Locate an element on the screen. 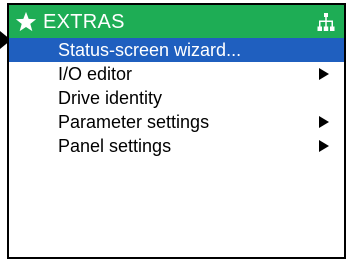 Image resolution: width=357 pixels, height=266 pixels. menu-item-label: I/O editor is located at coordinates (95, 74).